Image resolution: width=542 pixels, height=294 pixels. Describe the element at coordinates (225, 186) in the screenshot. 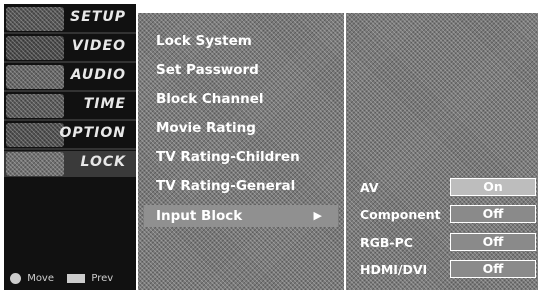

I see `menu-item-tv-rating-general: TV Rating-General` at that location.